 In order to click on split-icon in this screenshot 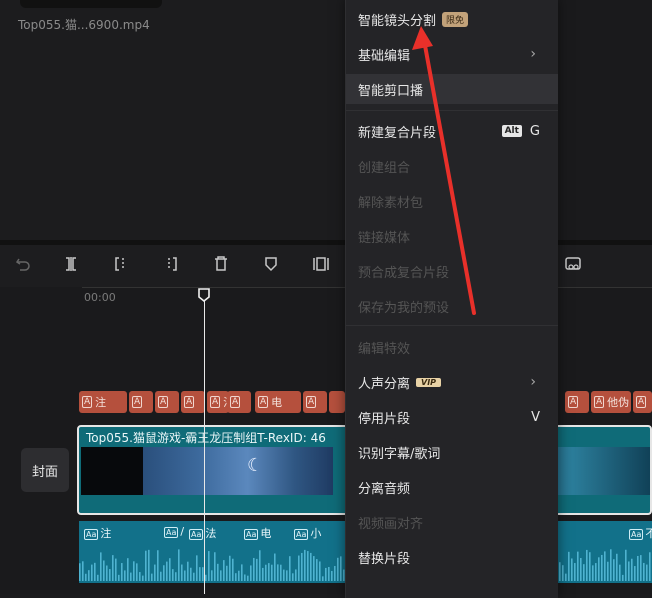, I will do `click(71, 264)`.